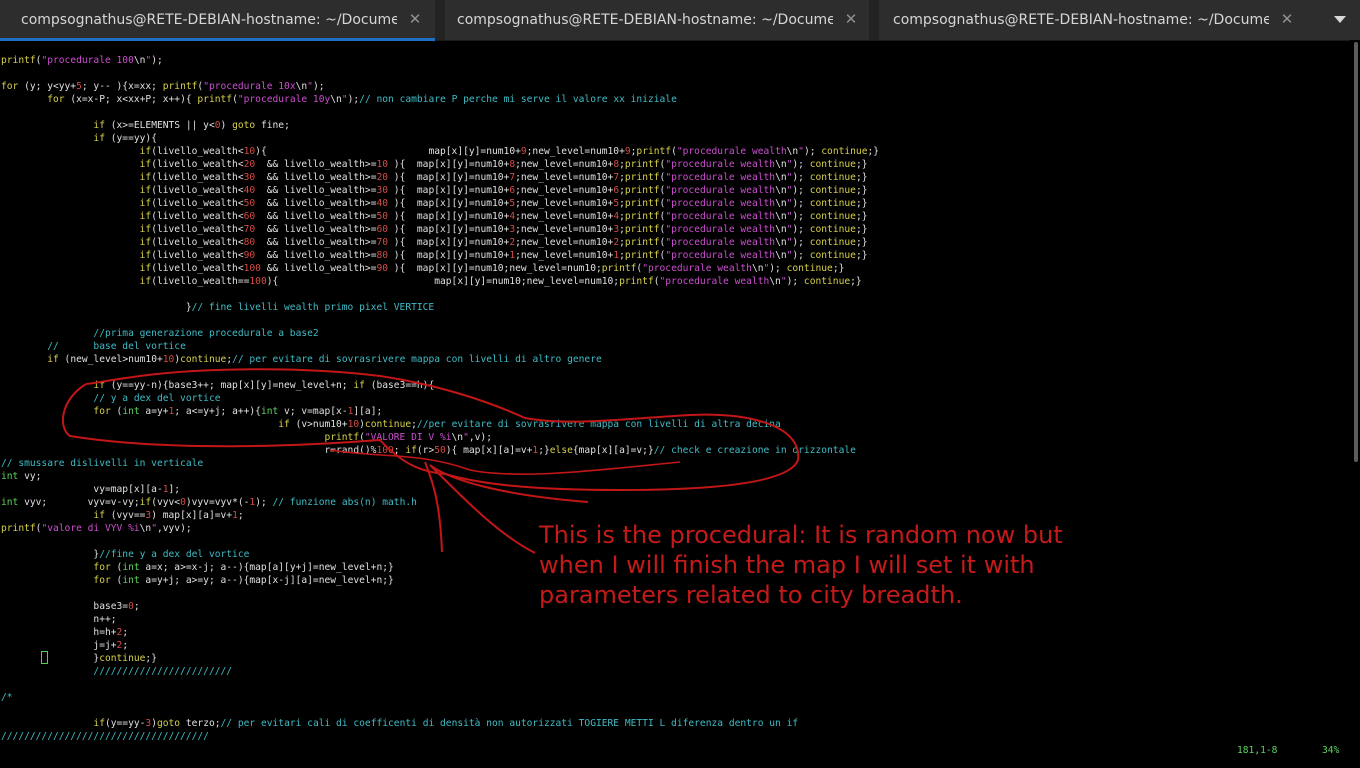 The height and width of the screenshot is (768, 1360). I want to click on code-line: }continue;}, so click(79, 658).